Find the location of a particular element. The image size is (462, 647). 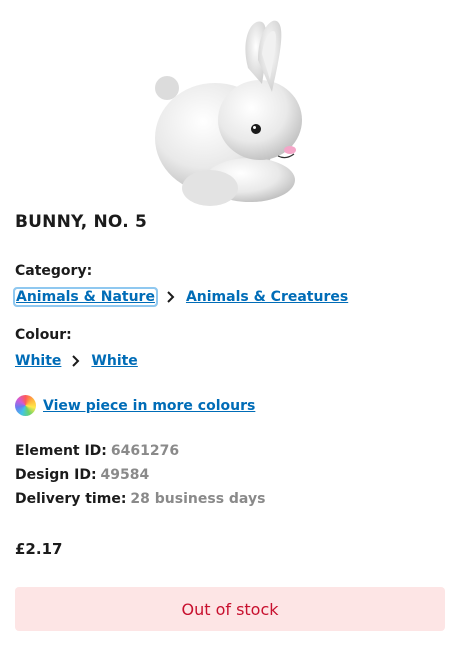

category-label: Category: is located at coordinates (54, 271).